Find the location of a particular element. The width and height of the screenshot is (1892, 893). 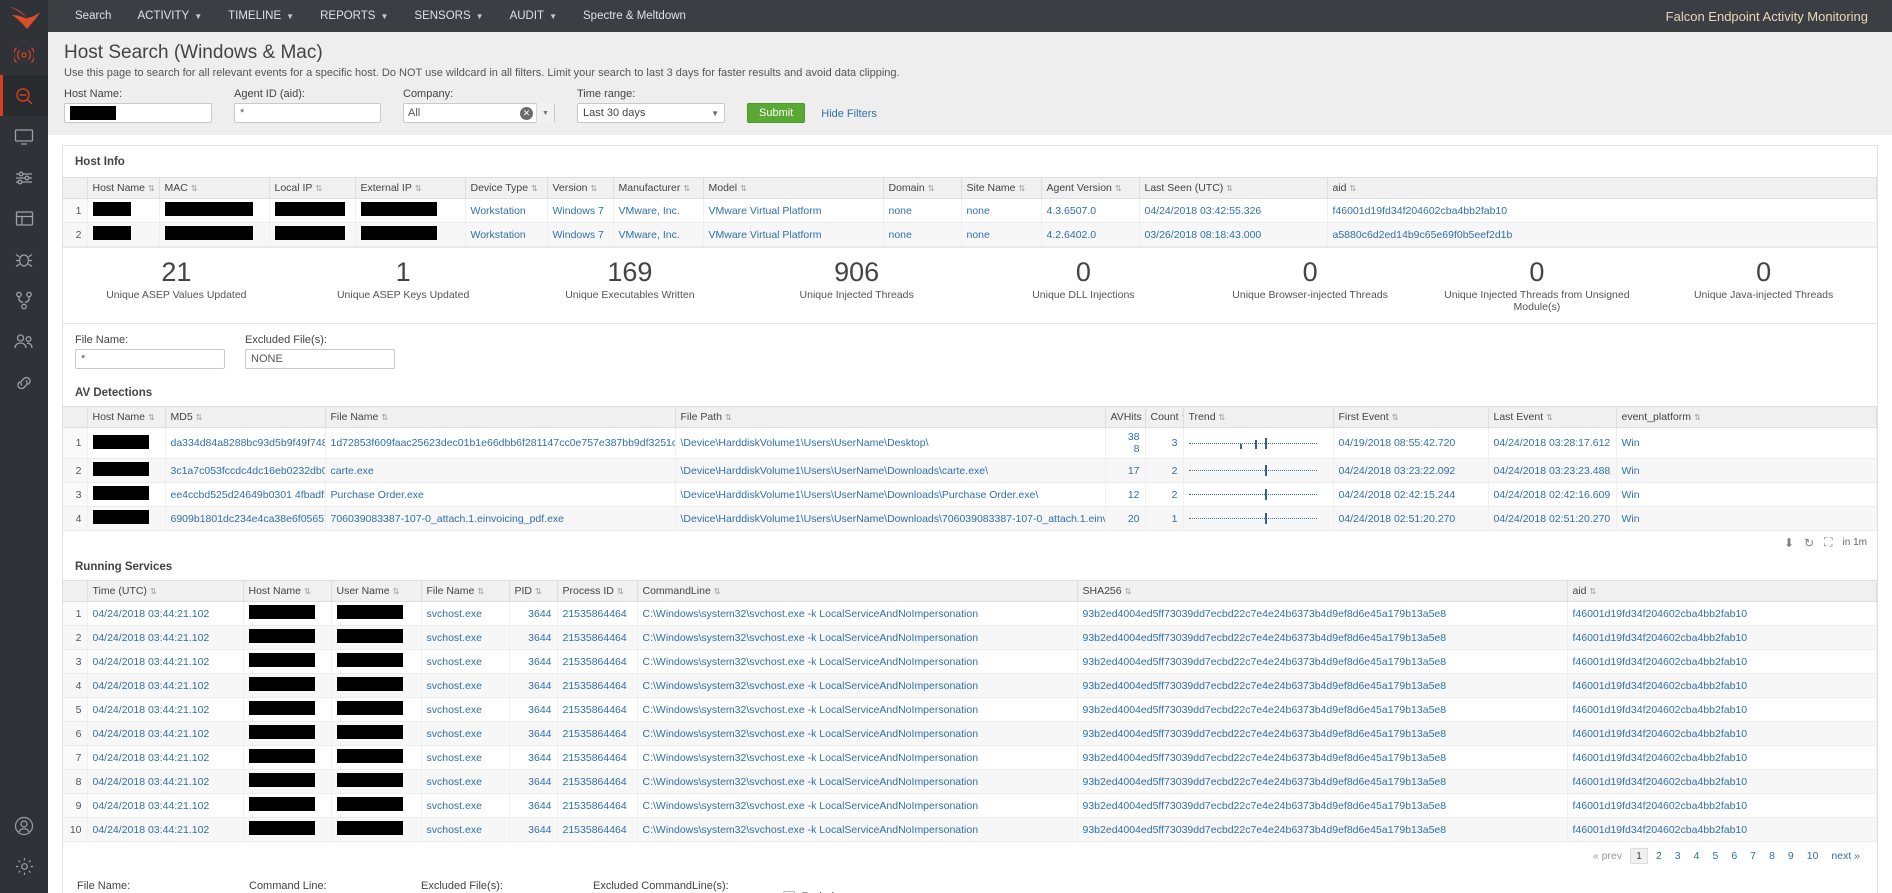

pagination-page-6: 6 is located at coordinates (1734, 856).